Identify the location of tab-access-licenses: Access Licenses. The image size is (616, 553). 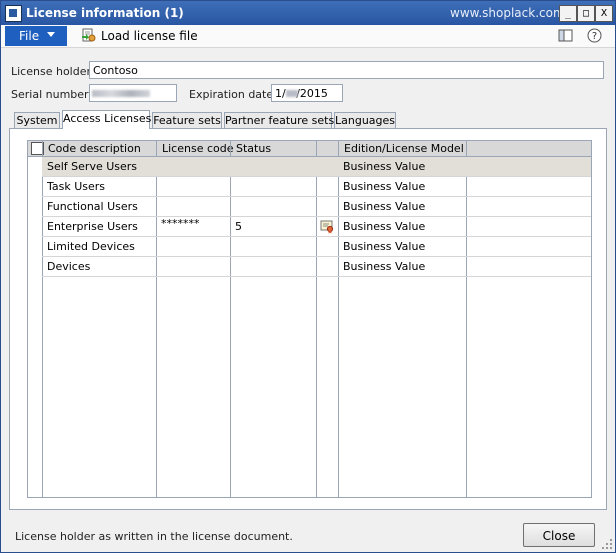
(106, 119).